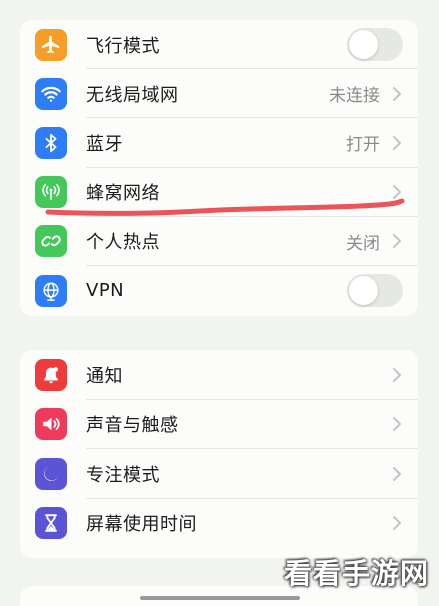 This screenshot has width=439, height=606. Describe the element at coordinates (104, 376) in the screenshot. I see `notifications-label: 通知` at that location.